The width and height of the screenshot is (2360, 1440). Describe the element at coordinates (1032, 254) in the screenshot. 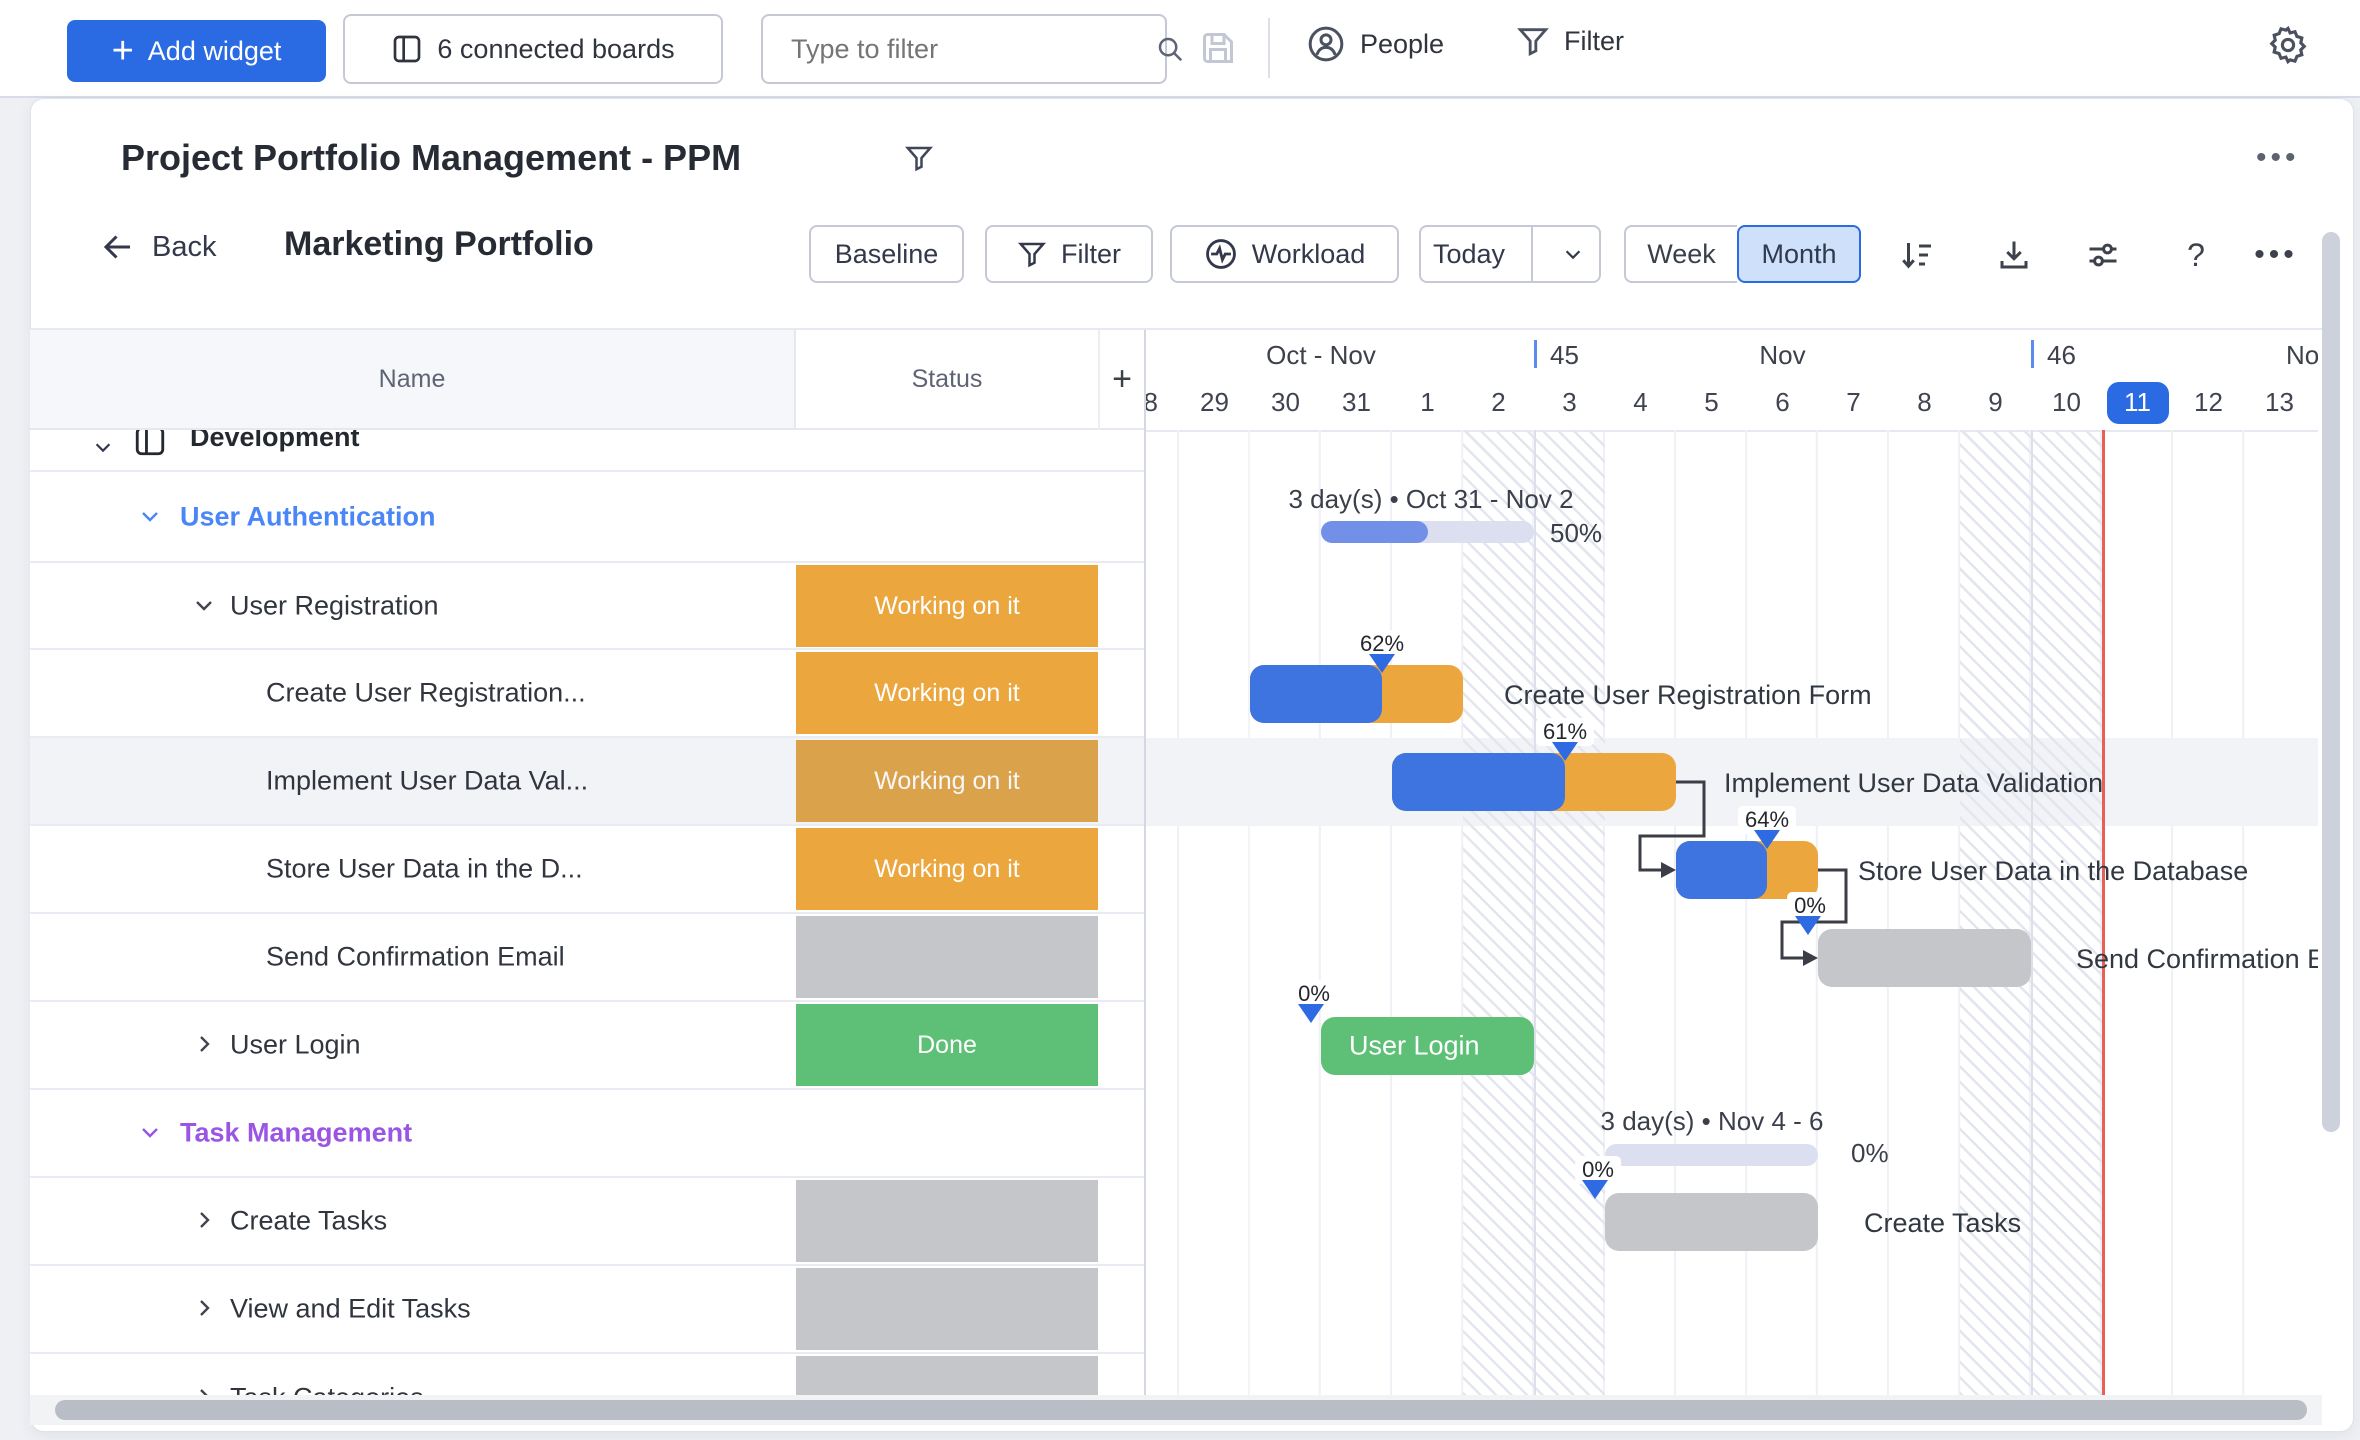

I see `funnel-icon` at that location.